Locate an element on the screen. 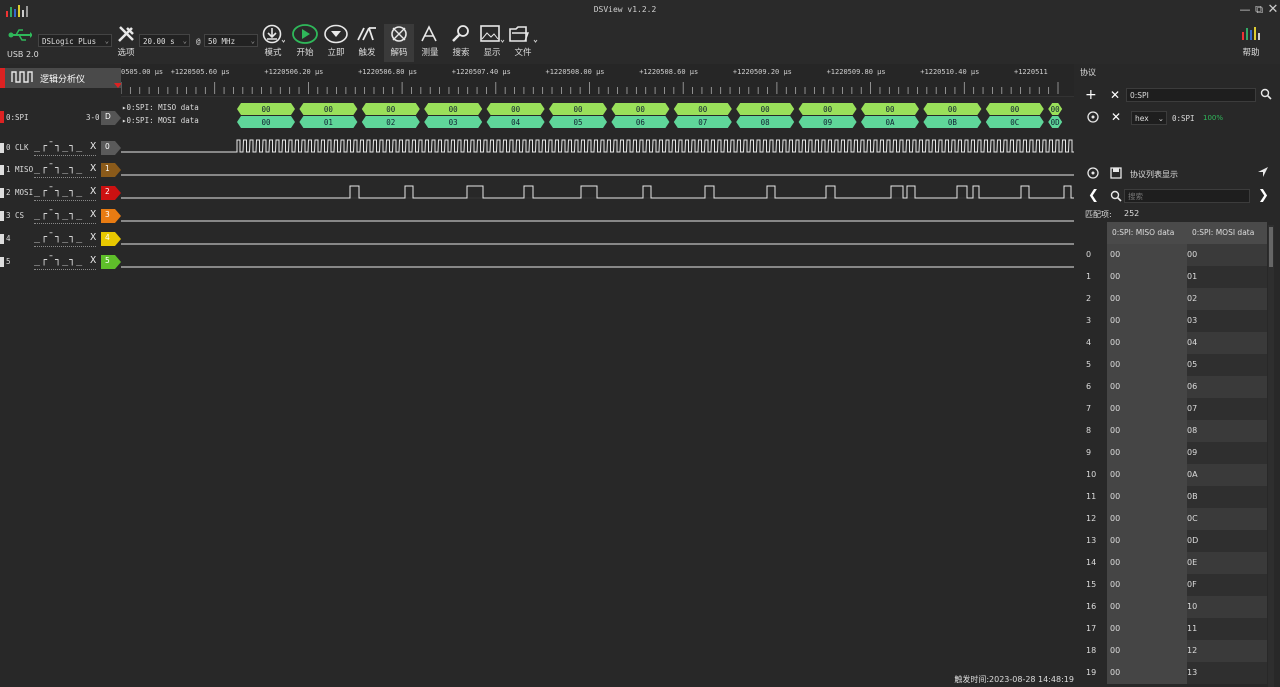 The width and height of the screenshot is (1280, 687). list-row: 3 00 03 is located at coordinates (1172, 321).